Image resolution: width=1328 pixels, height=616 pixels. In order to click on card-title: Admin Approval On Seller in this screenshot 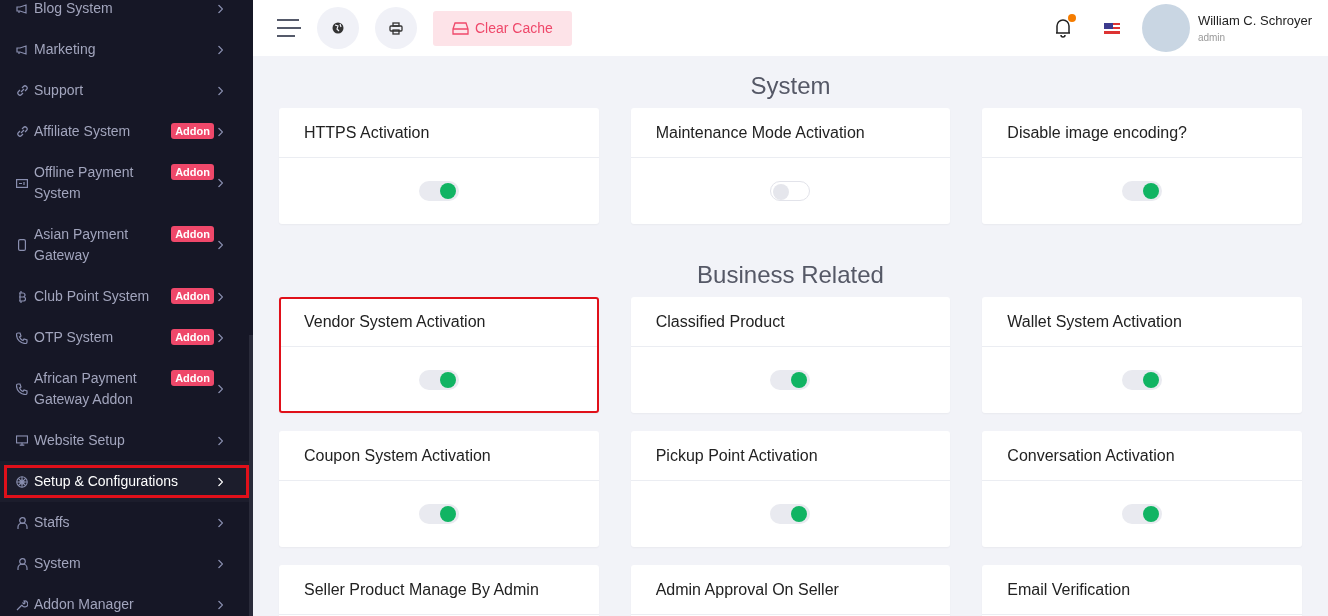, I will do `click(747, 589)`.